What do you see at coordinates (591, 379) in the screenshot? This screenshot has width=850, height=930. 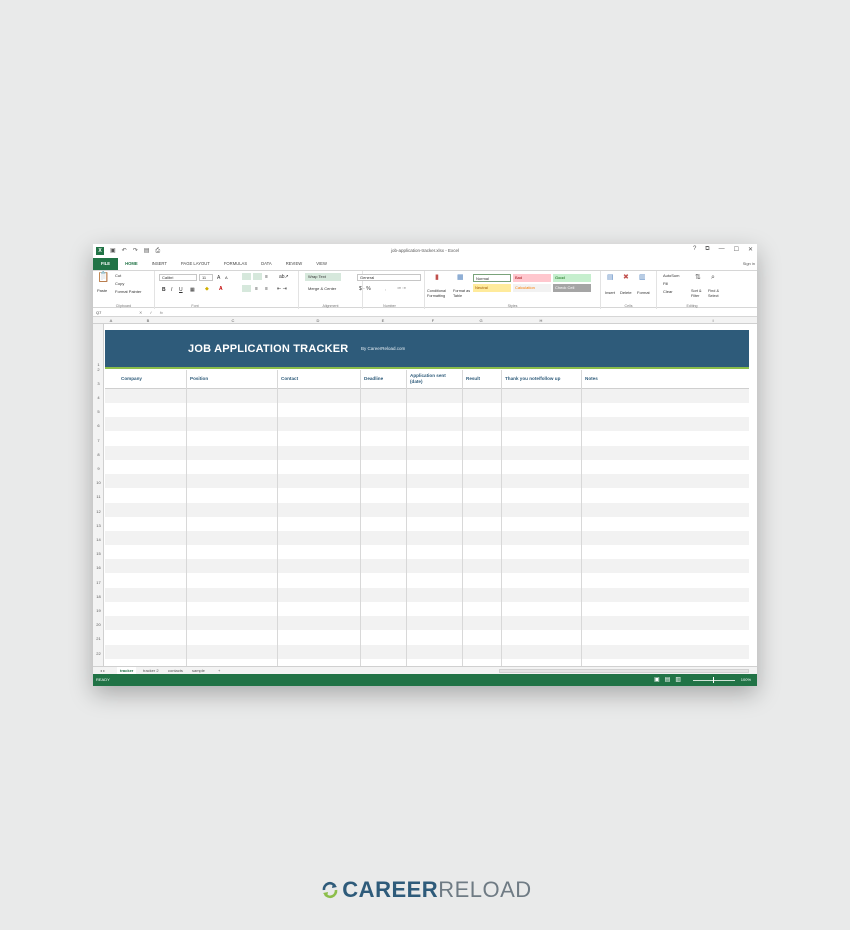 I see `header-notes: Notes` at bounding box center [591, 379].